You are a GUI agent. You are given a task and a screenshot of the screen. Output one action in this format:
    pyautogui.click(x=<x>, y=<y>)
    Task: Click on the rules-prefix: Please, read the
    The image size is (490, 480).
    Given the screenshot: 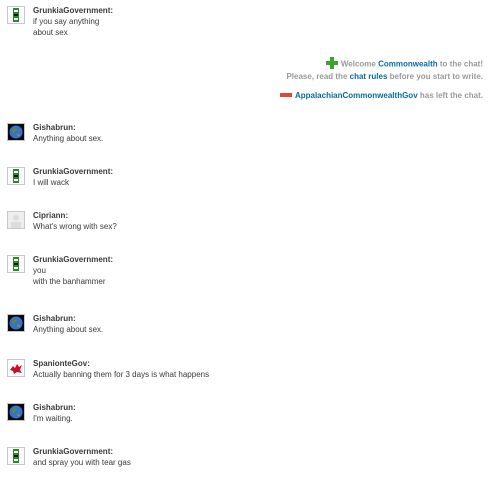 What is the action you would take?
    pyautogui.click(x=318, y=76)
    